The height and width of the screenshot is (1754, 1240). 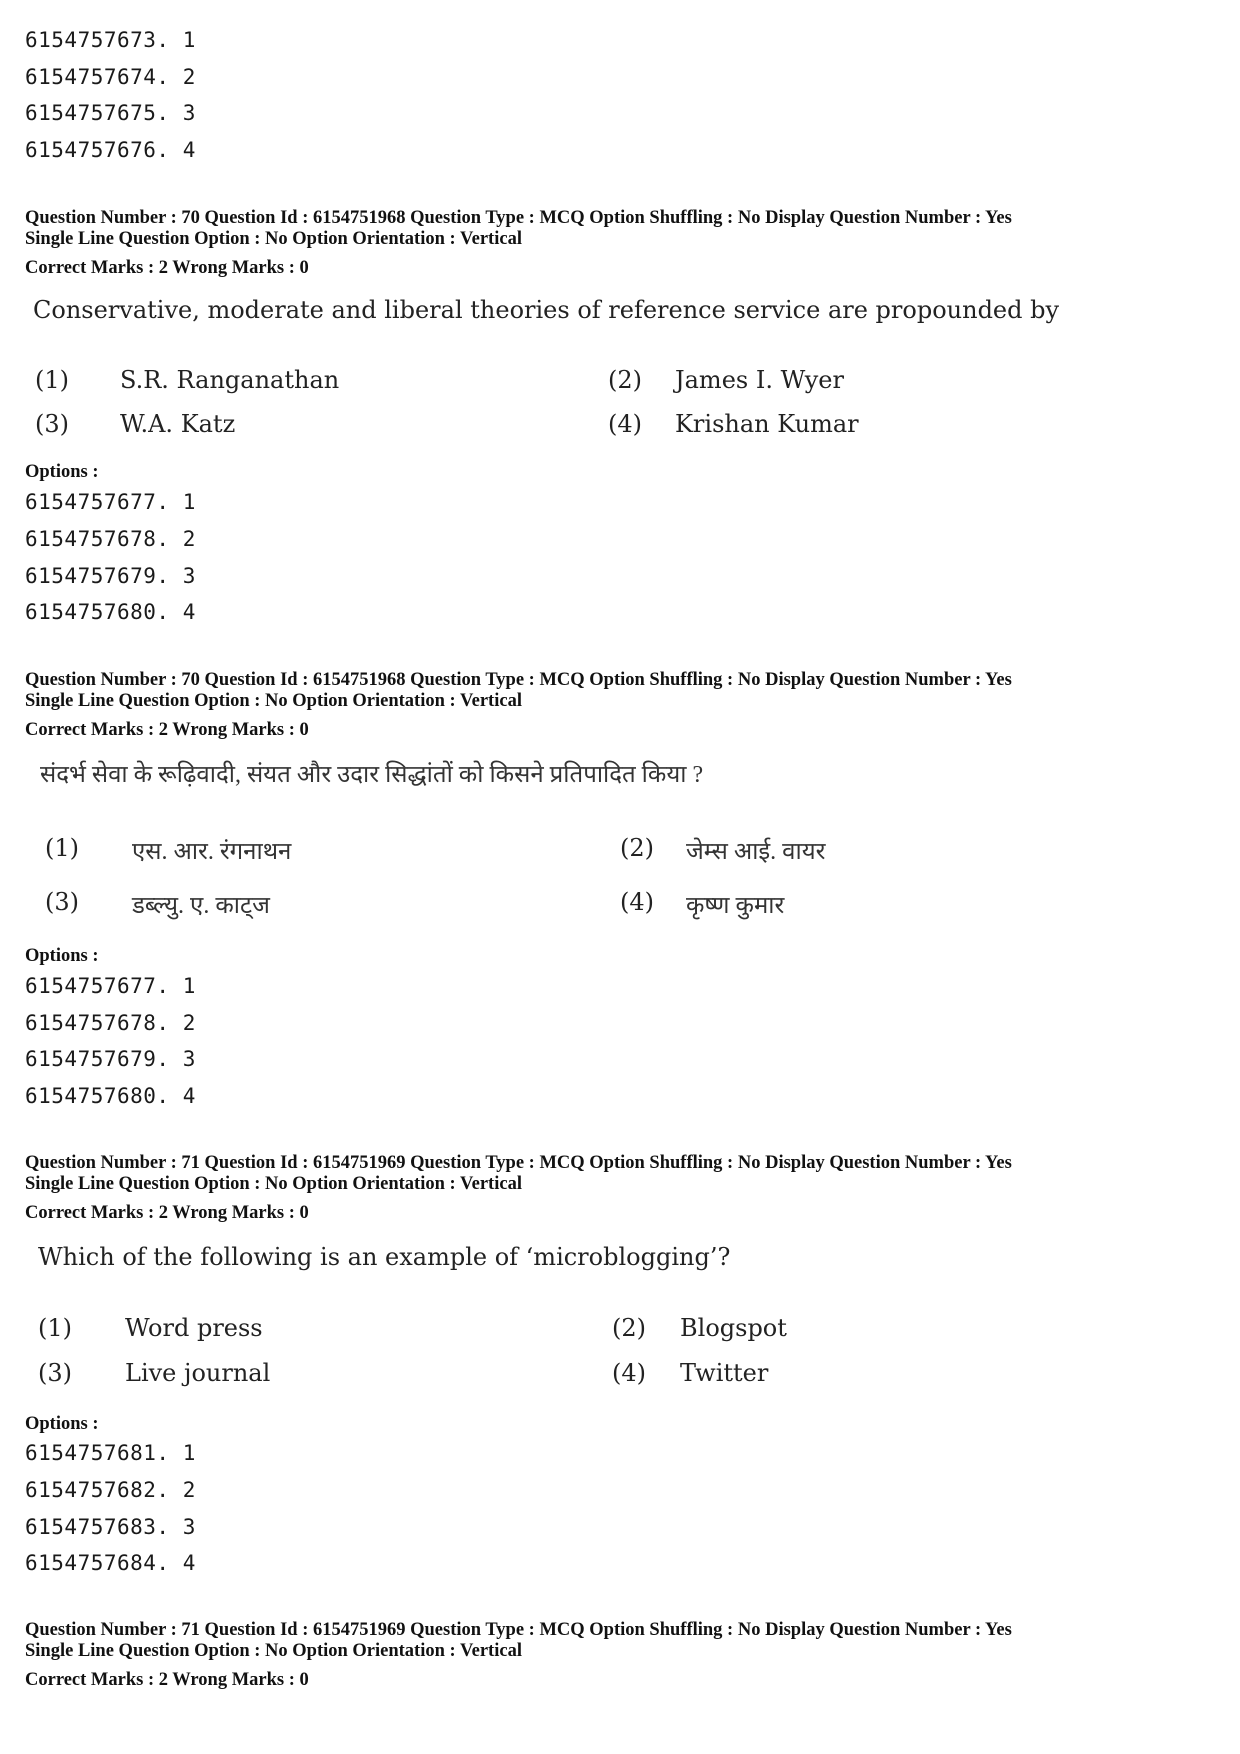 What do you see at coordinates (178, 424) in the screenshot?
I see `choice-text: W.A. Katz` at bounding box center [178, 424].